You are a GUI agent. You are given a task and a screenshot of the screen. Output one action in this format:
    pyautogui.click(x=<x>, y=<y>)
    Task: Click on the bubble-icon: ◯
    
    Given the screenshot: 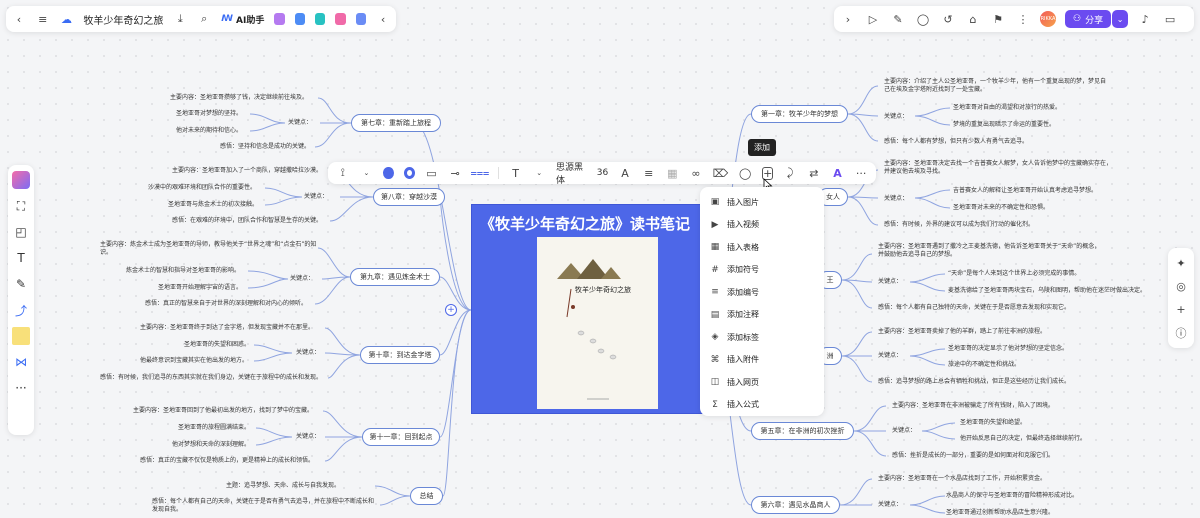 What is the action you would take?
    pyautogui.click(x=745, y=173)
    